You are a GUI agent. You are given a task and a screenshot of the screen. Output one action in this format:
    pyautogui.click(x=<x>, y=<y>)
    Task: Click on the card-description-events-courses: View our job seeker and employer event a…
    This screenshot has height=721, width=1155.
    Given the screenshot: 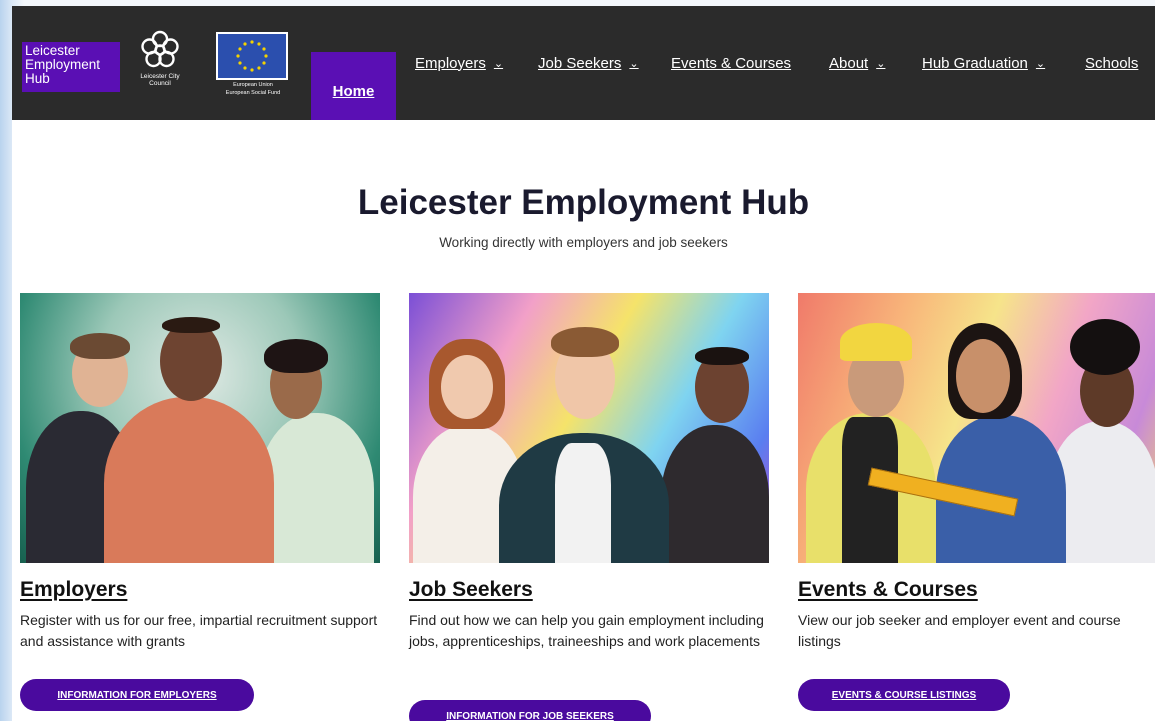 What is the action you would take?
    pyautogui.click(x=959, y=630)
    